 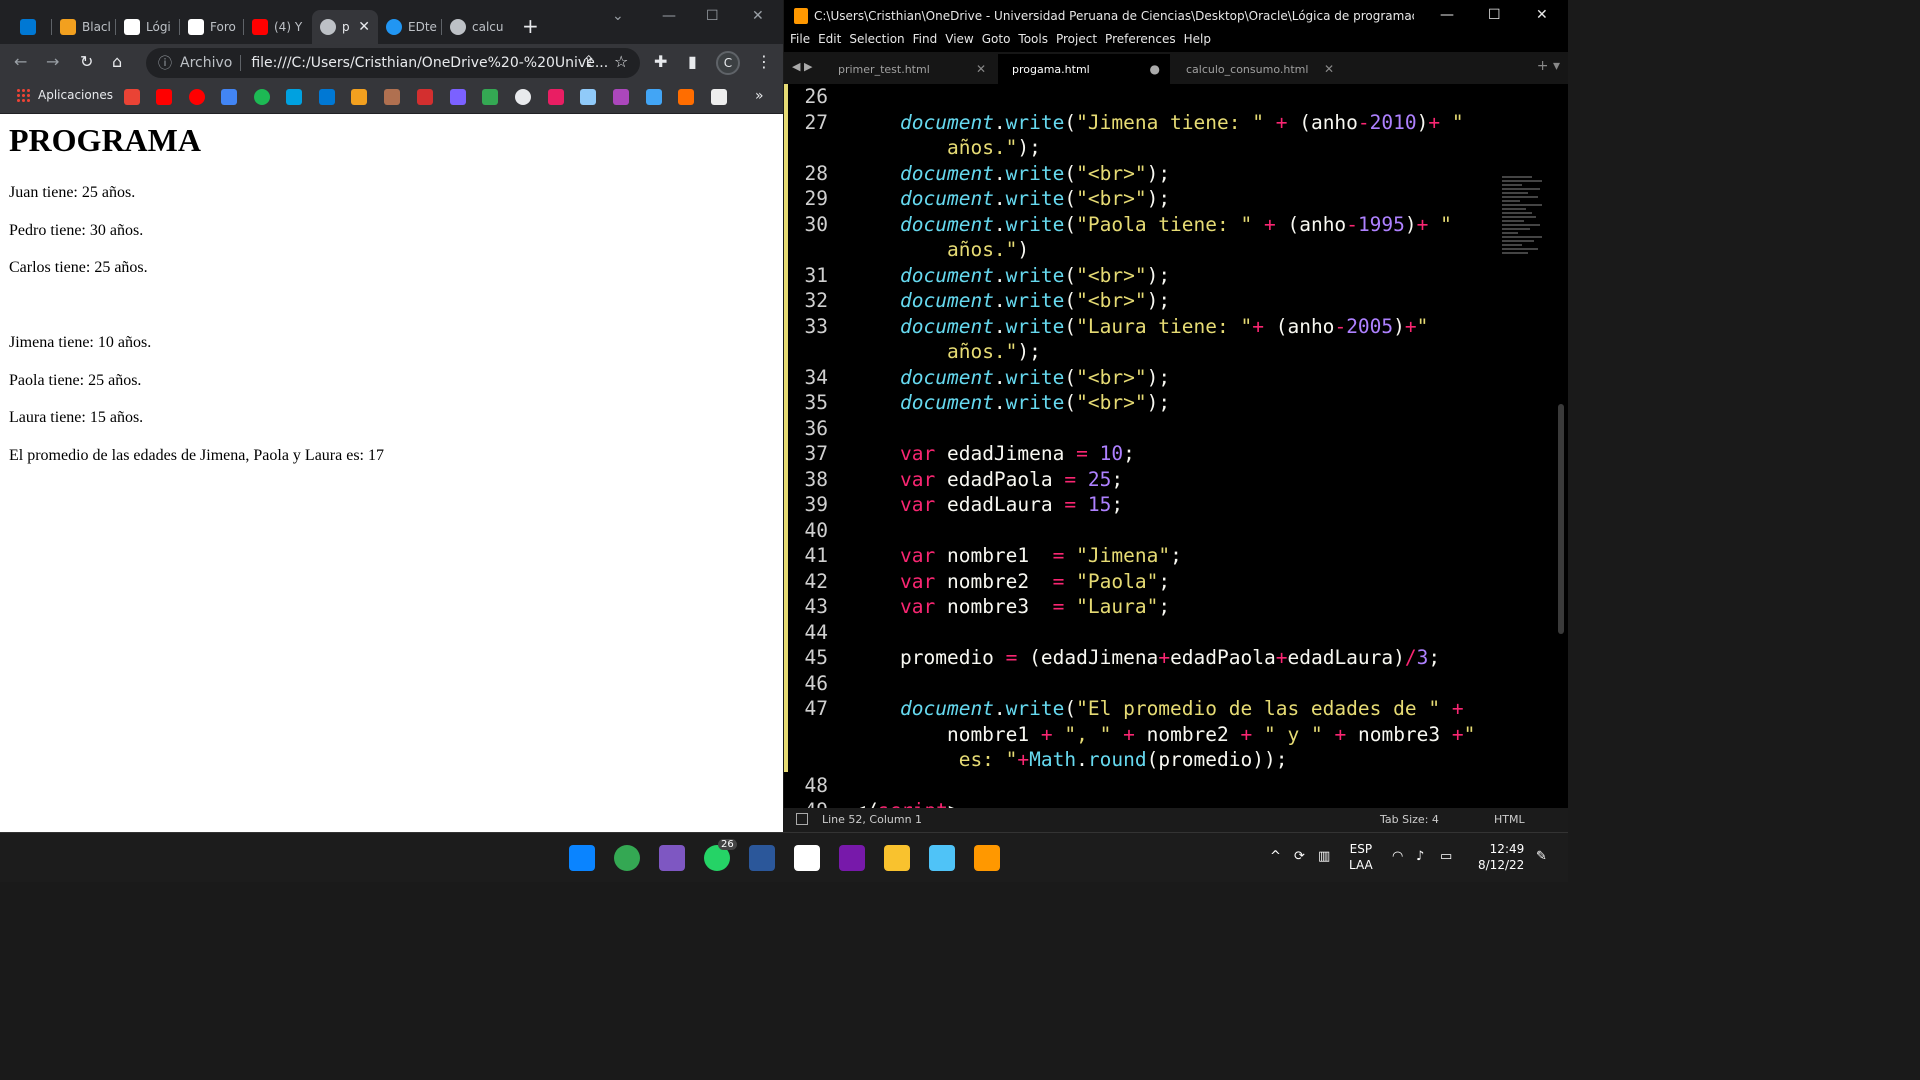 I want to click on bookmarks-more-icon: », so click(x=759, y=96).